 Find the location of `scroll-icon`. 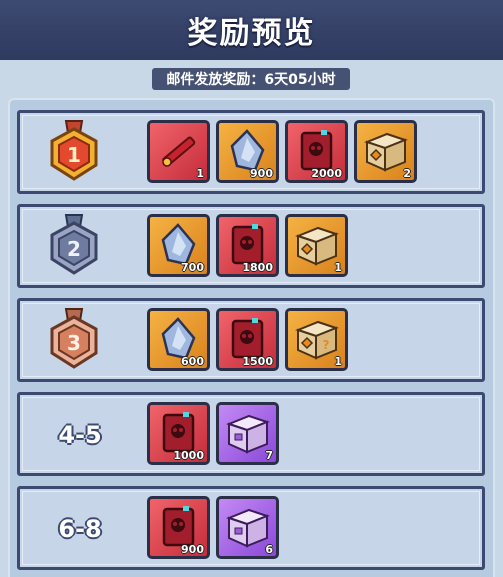

scroll-icon is located at coordinates (179, 151).